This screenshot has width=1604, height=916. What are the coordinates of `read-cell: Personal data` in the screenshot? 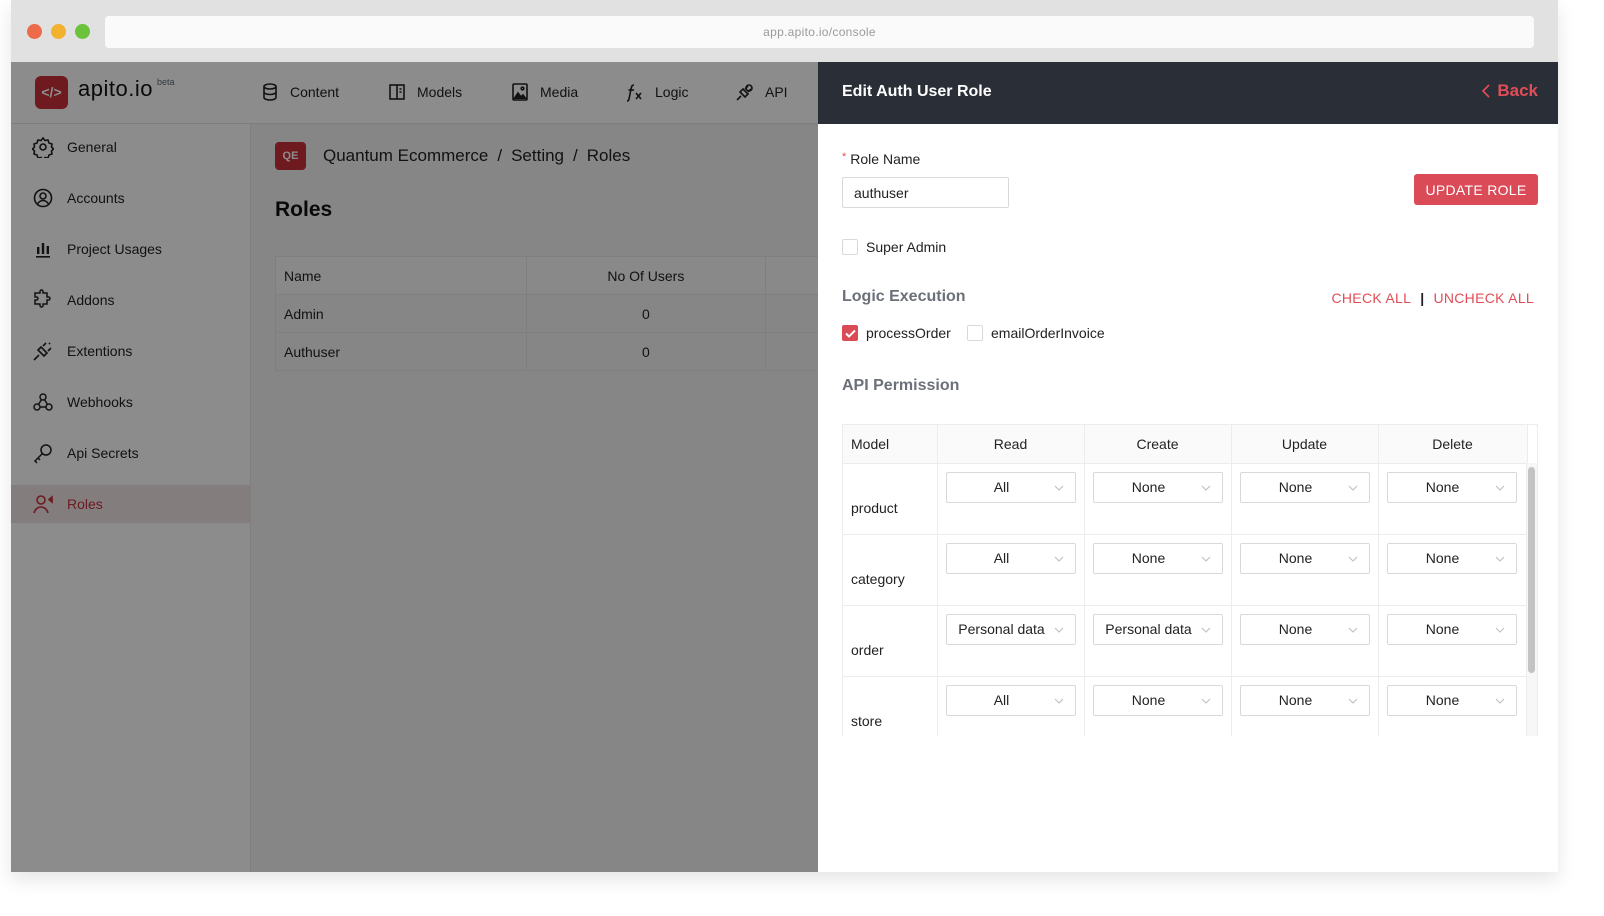 It's located at (1011, 641).